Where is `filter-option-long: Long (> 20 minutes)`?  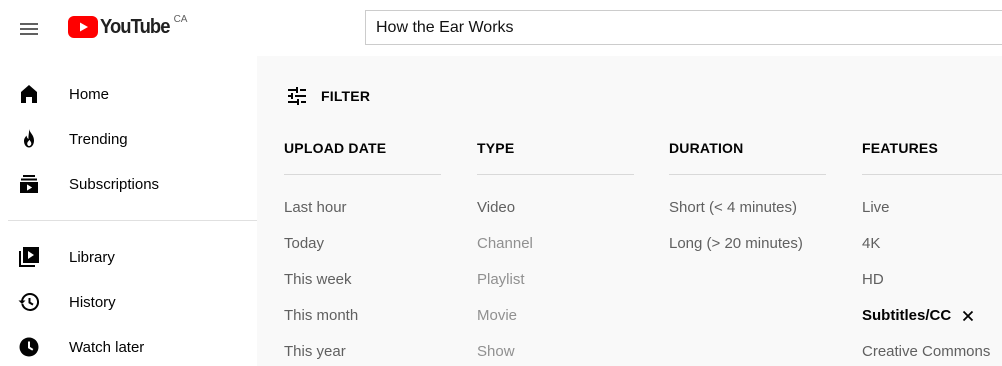
filter-option-long: Long (> 20 minutes) is located at coordinates (736, 244).